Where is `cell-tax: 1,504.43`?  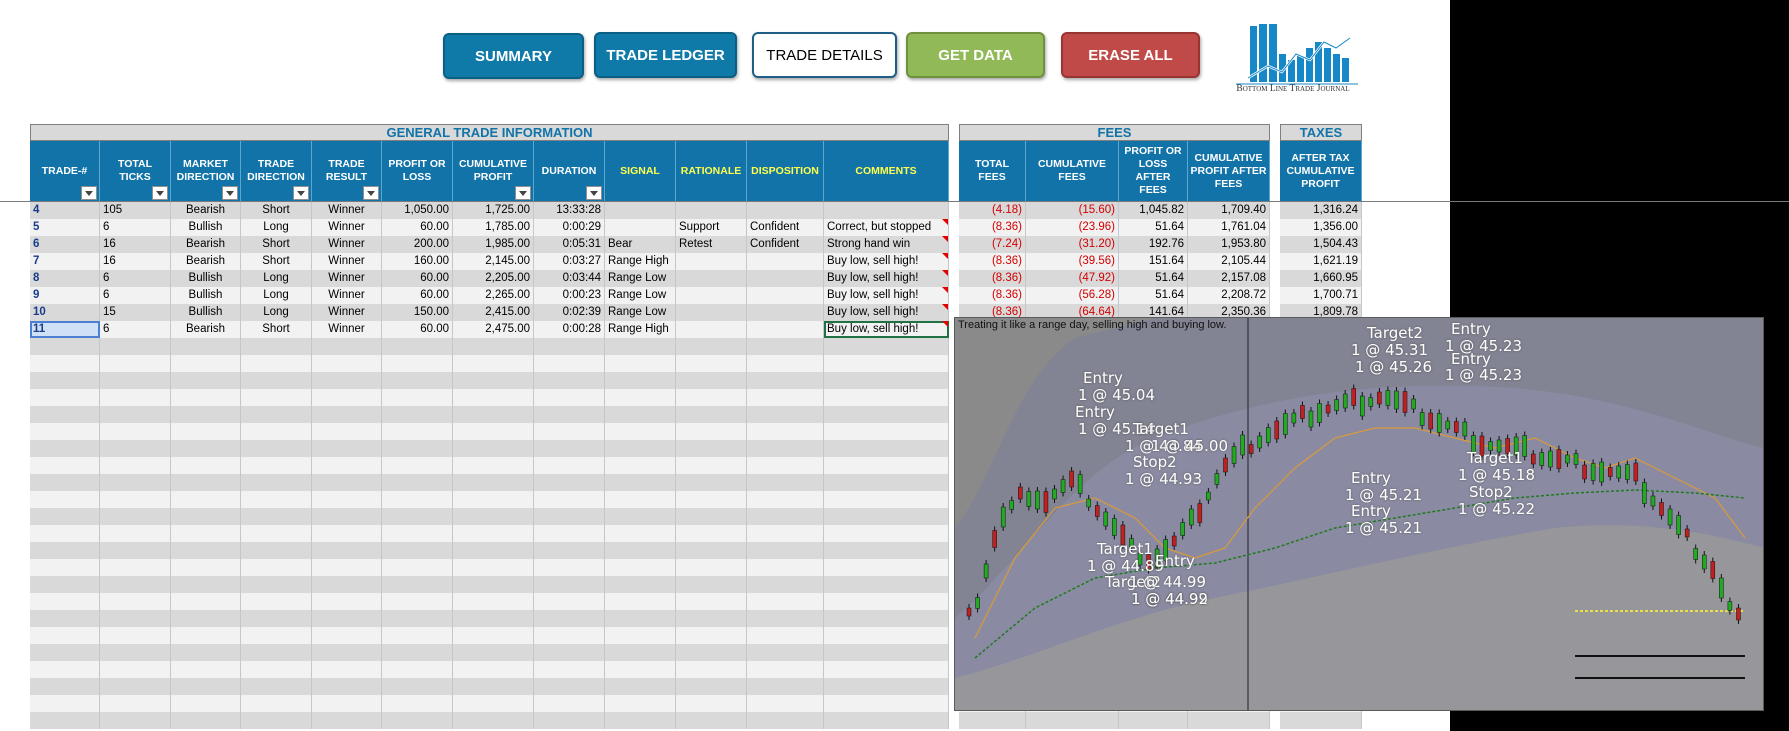 cell-tax: 1,504.43 is located at coordinates (1321, 244).